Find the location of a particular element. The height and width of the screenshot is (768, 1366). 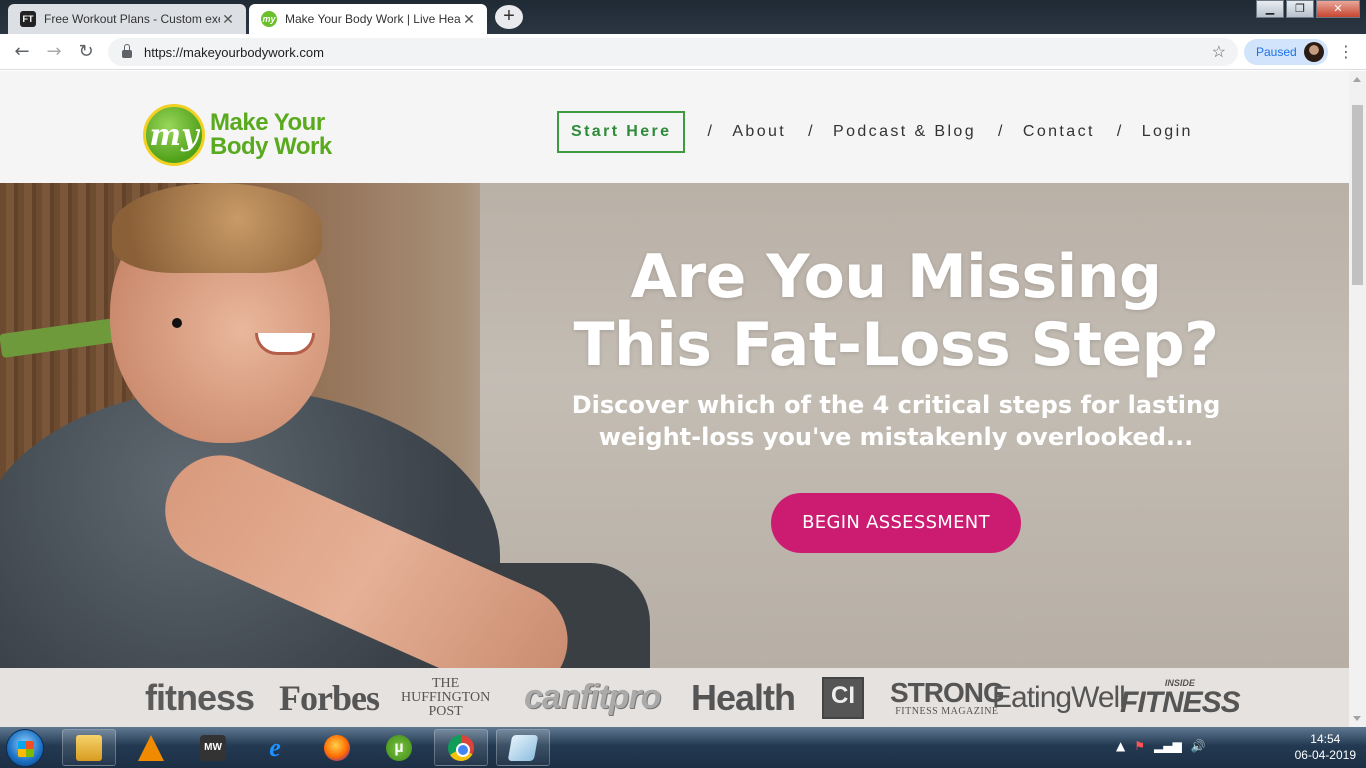

avatar is located at coordinates (1314, 52).